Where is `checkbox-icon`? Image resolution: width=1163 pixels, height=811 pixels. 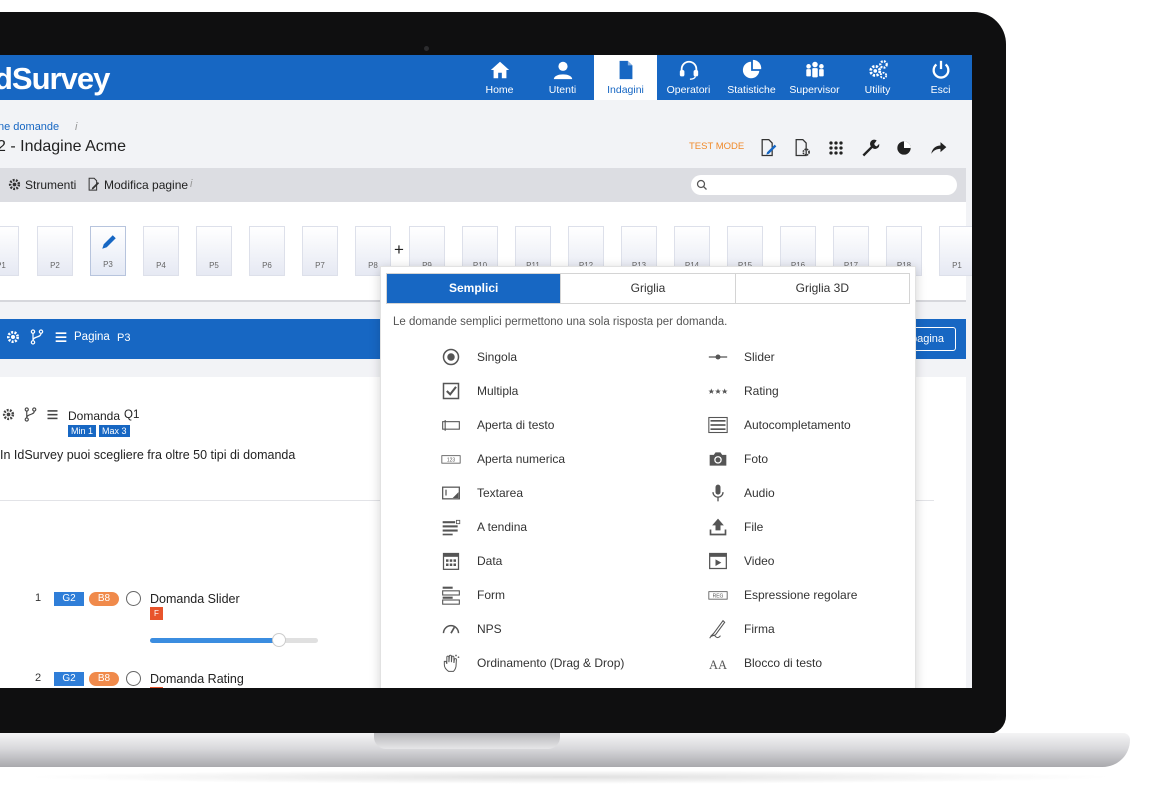 checkbox-icon is located at coordinates (451, 391).